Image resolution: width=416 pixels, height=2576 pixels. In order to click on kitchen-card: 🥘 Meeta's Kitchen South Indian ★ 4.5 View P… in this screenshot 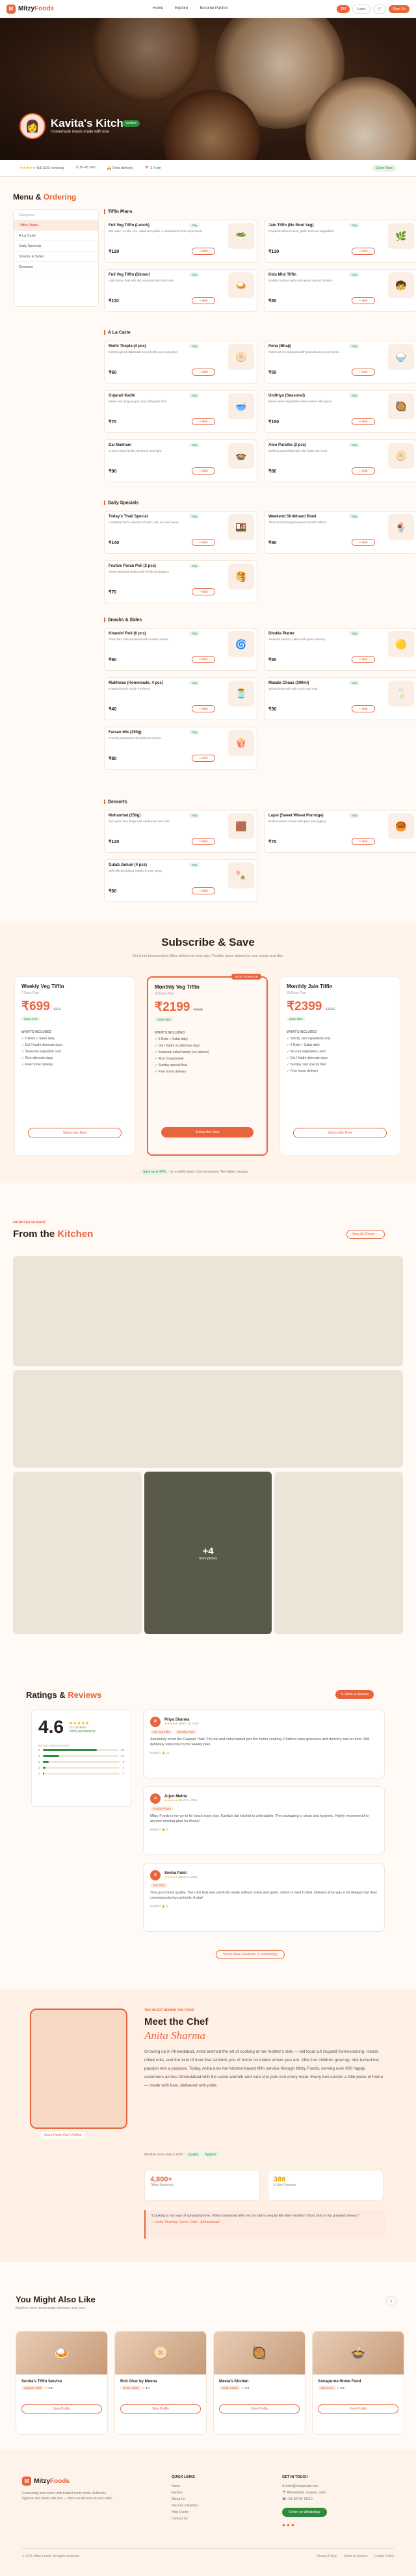, I will do `click(259, 2383)`.